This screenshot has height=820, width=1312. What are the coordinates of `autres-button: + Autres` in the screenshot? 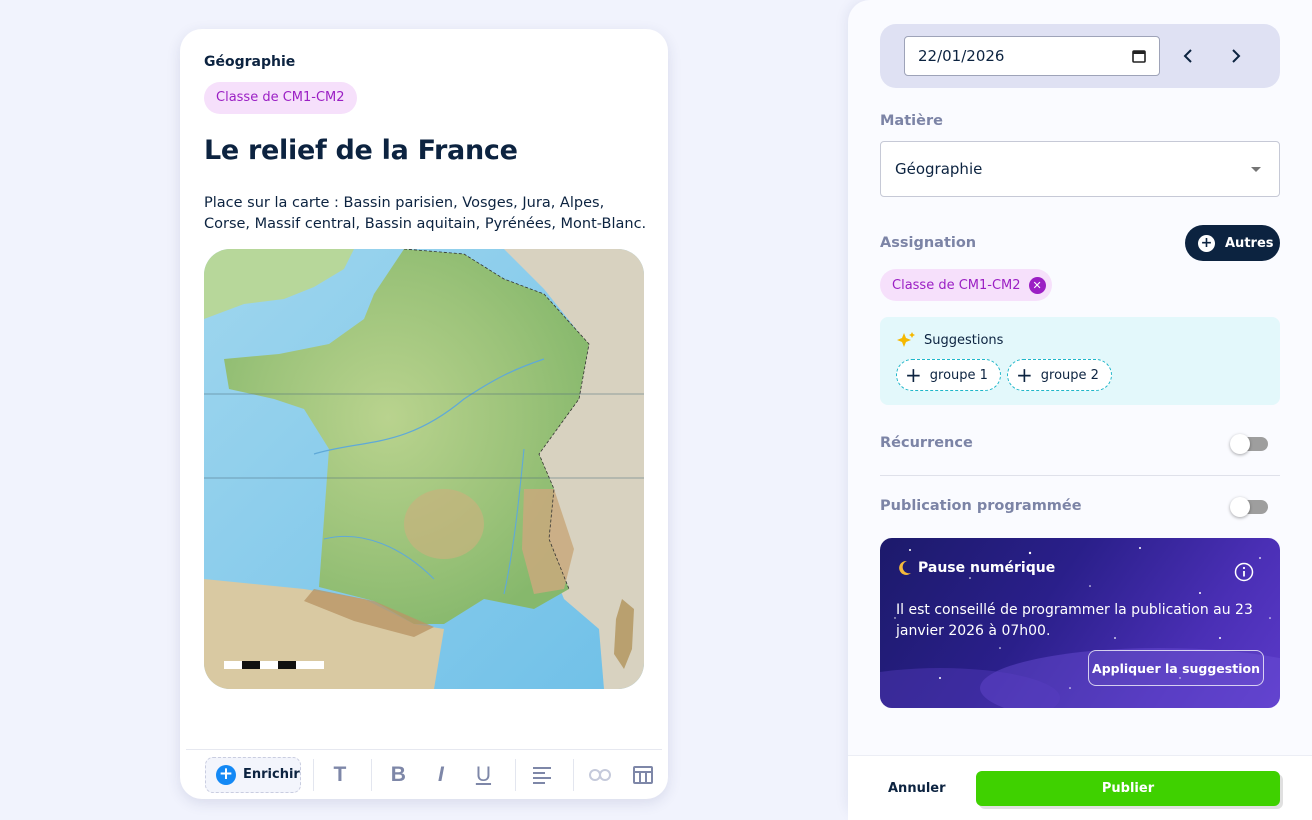 It's located at (1232, 243).